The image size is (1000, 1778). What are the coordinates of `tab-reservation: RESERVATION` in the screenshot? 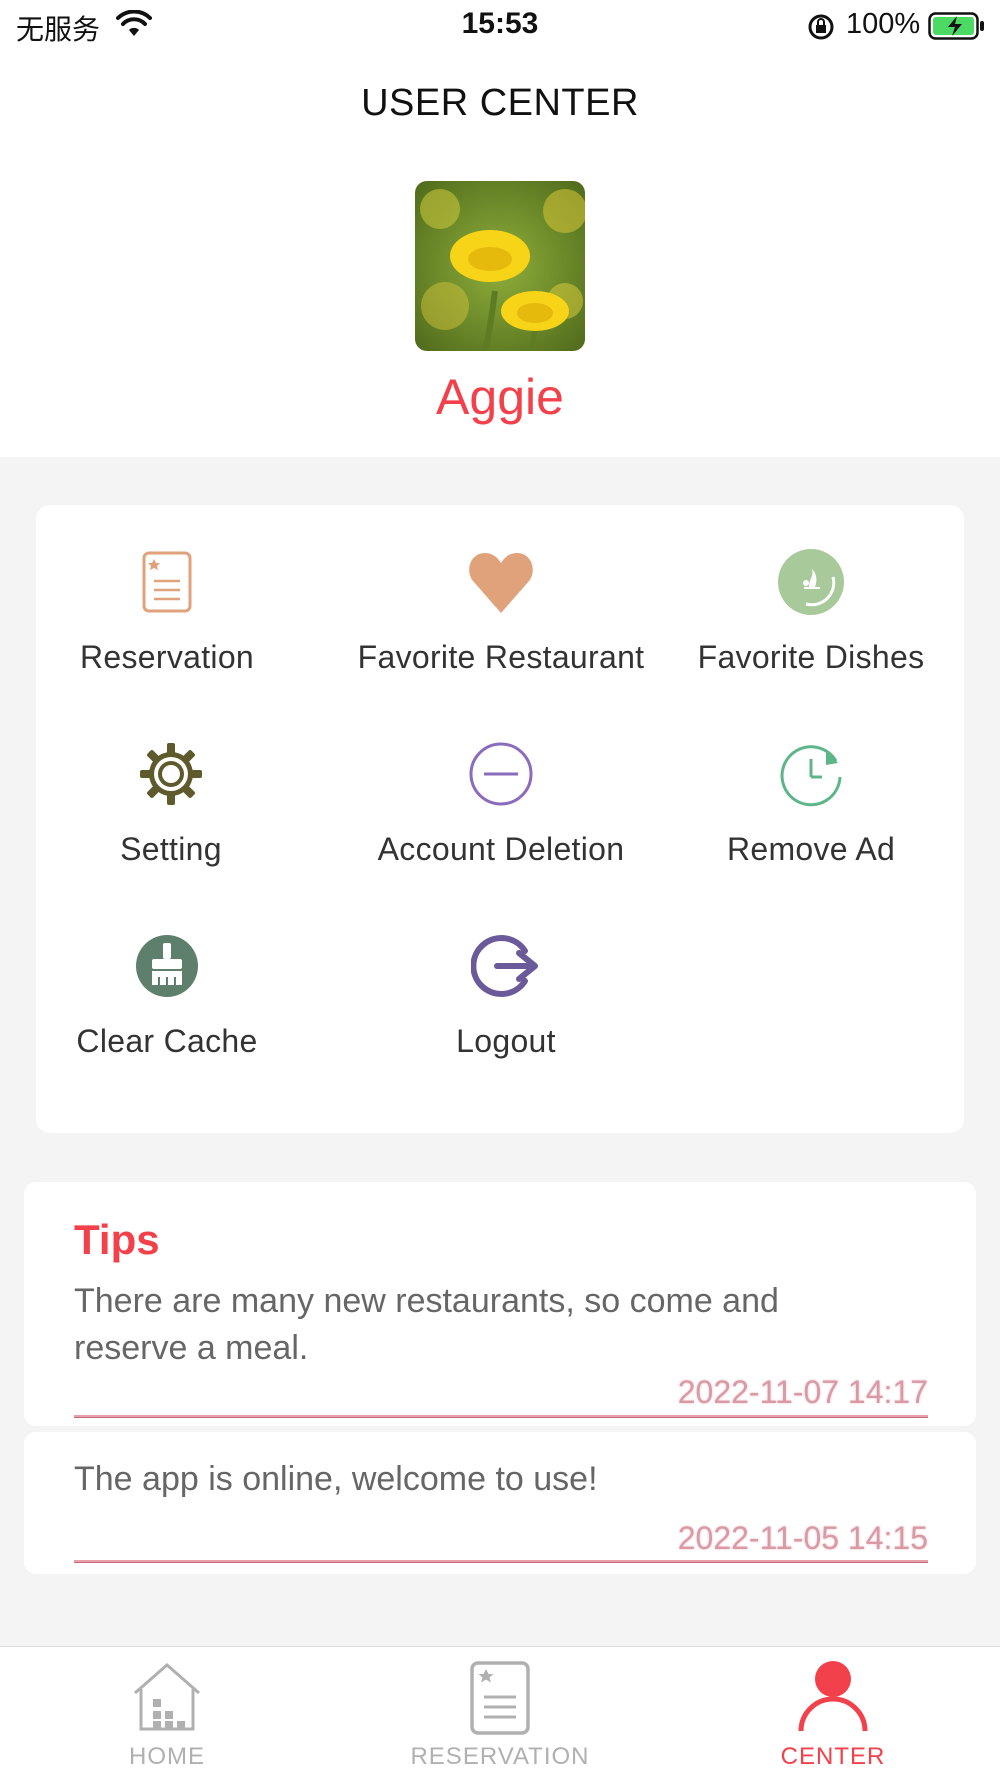 It's located at (500, 1715).